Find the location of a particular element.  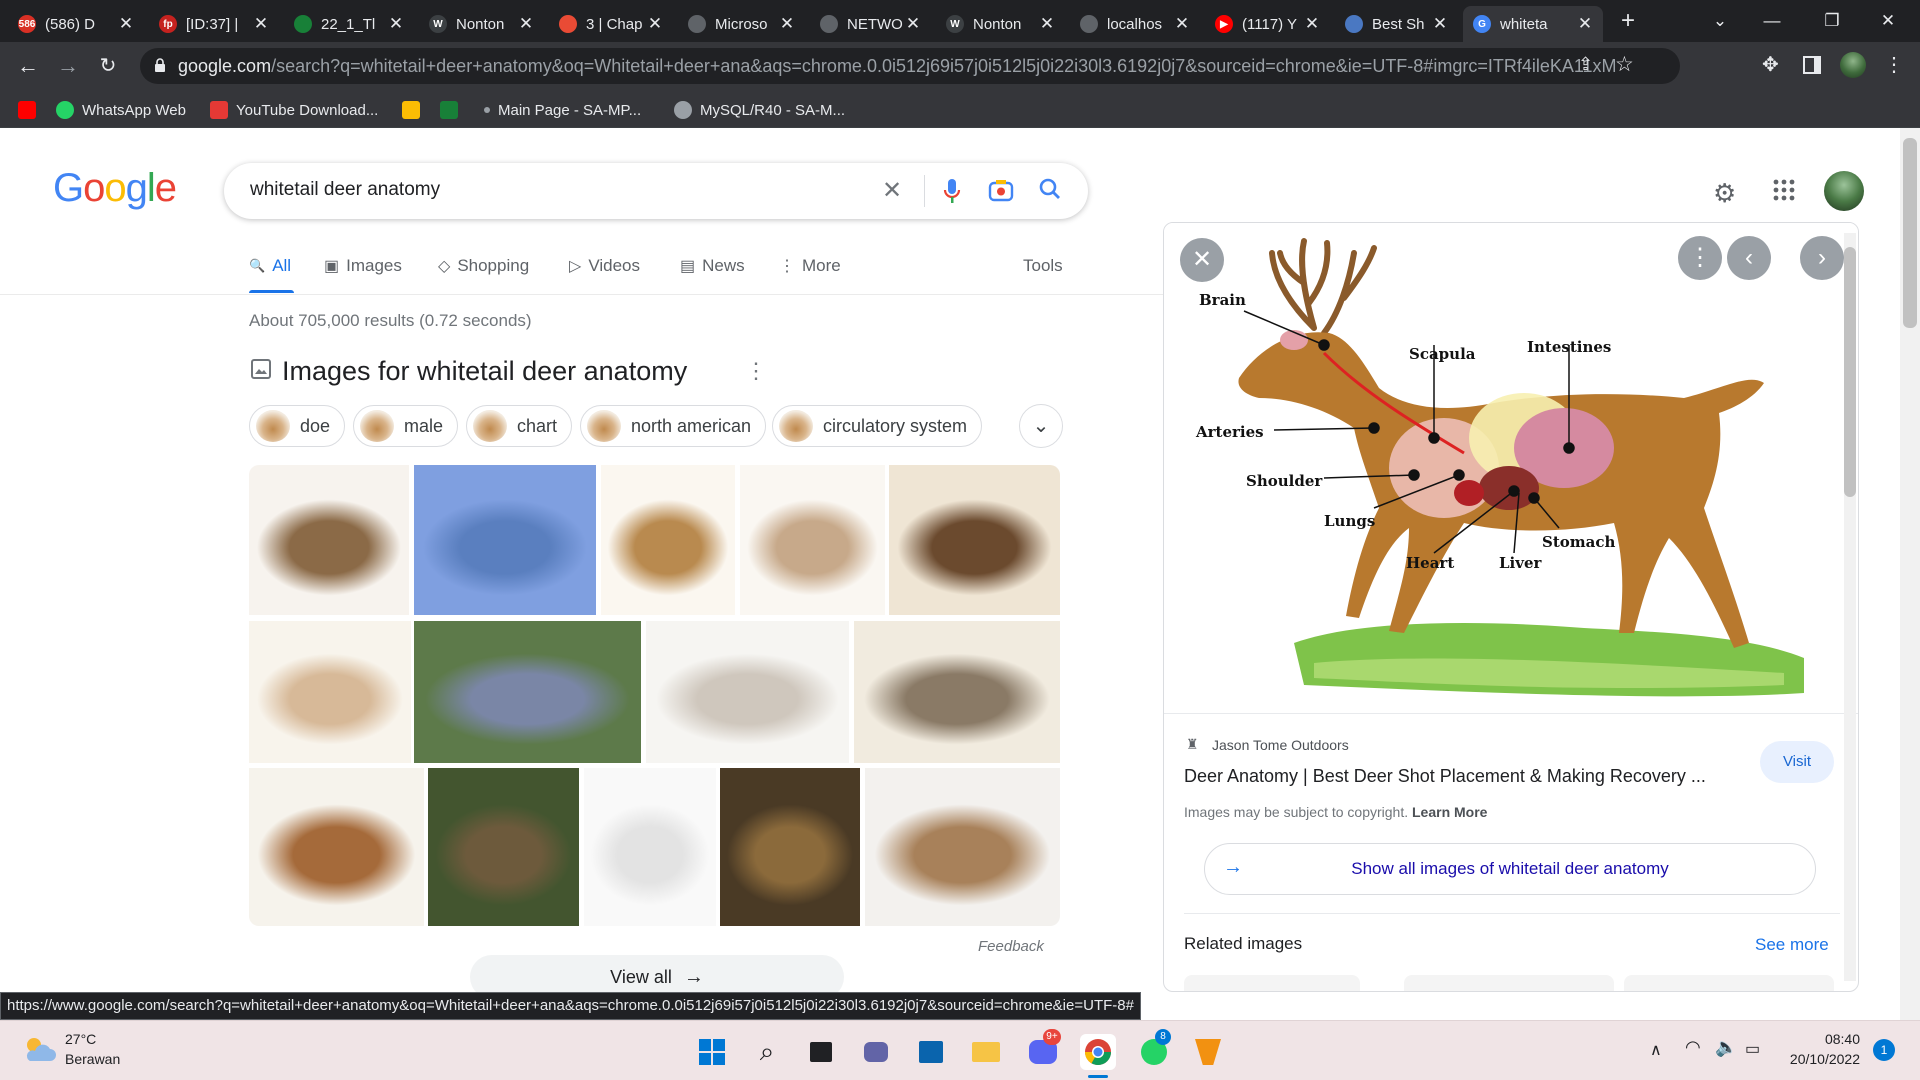

panel-scrollbar is located at coordinates (1850, 607).